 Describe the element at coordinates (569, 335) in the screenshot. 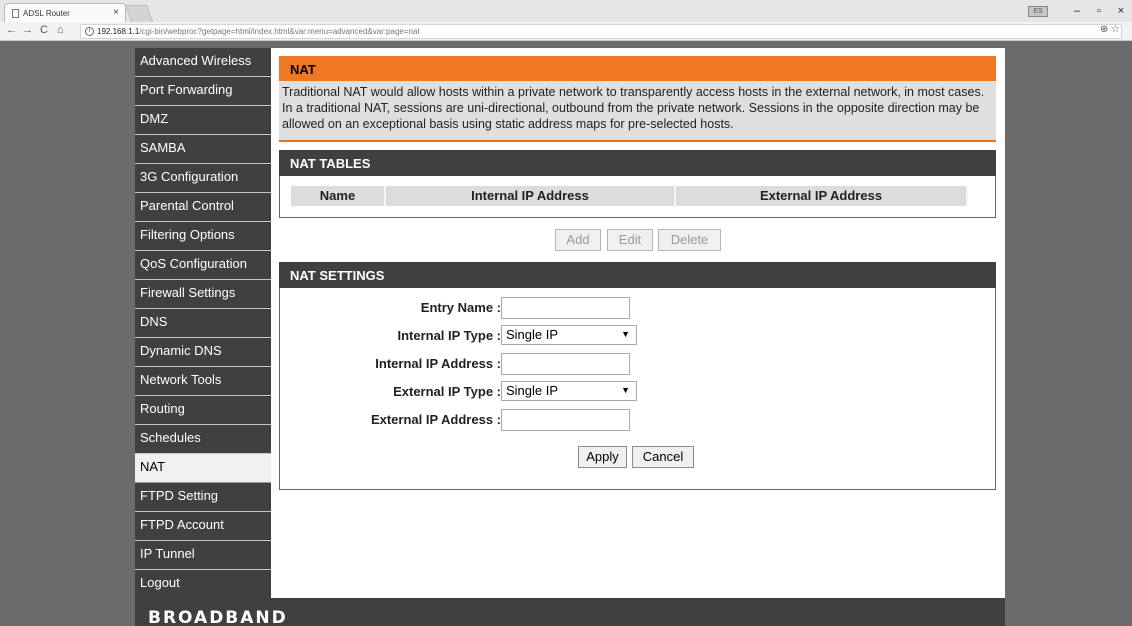

I see `internal-ip-type-select: Single IP ▼` at that location.